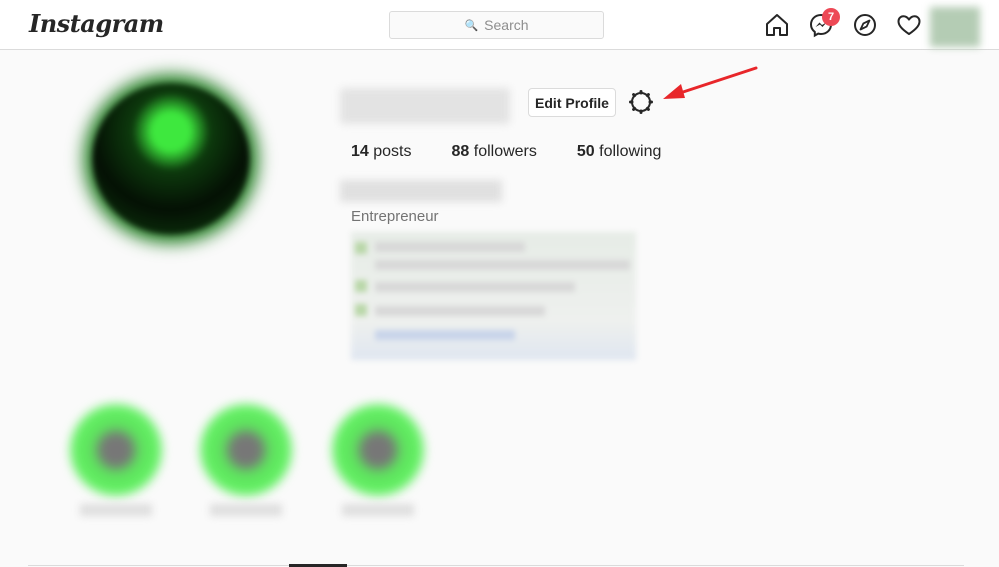 The width and height of the screenshot is (999, 567). I want to click on instagram-logo: Instagram, so click(96, 23).